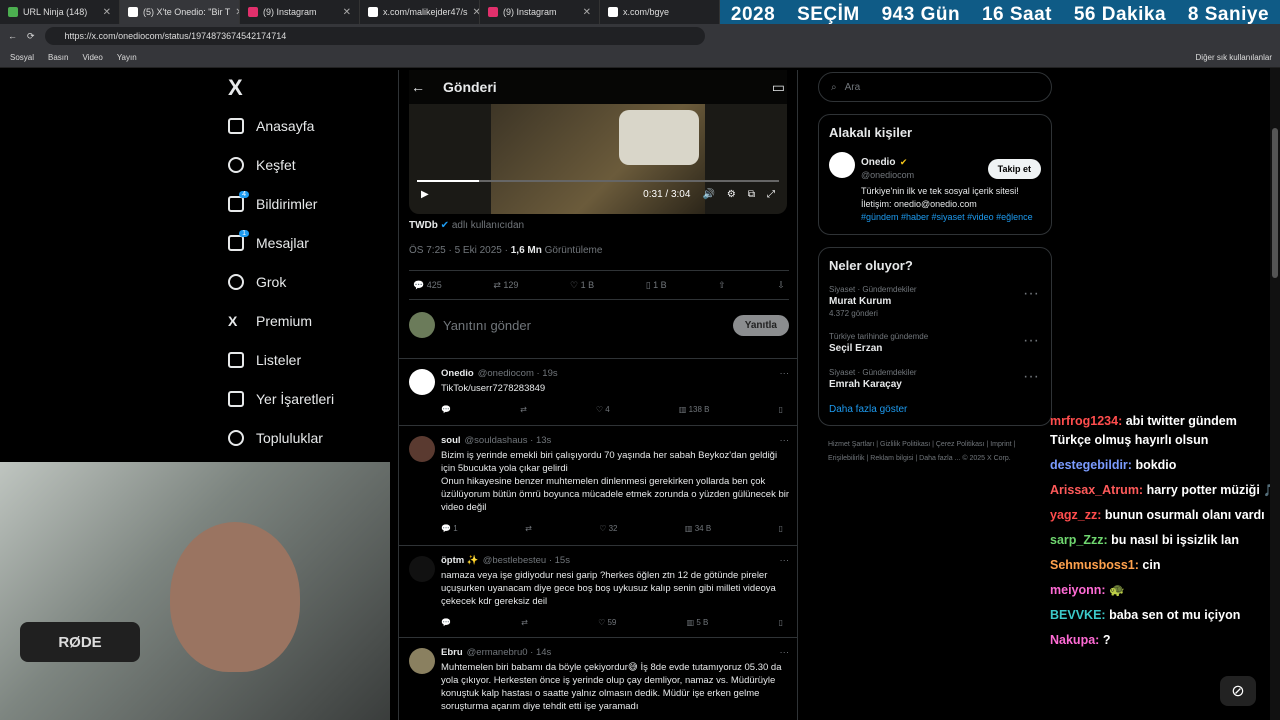 The width and height of the screenshot is (1280, 720). Describe the element at coordinates (935, 343) in the screenshot. I see `trend-item: Türkiye tarihinde gündemde Seçil Erzan ···` at that location.